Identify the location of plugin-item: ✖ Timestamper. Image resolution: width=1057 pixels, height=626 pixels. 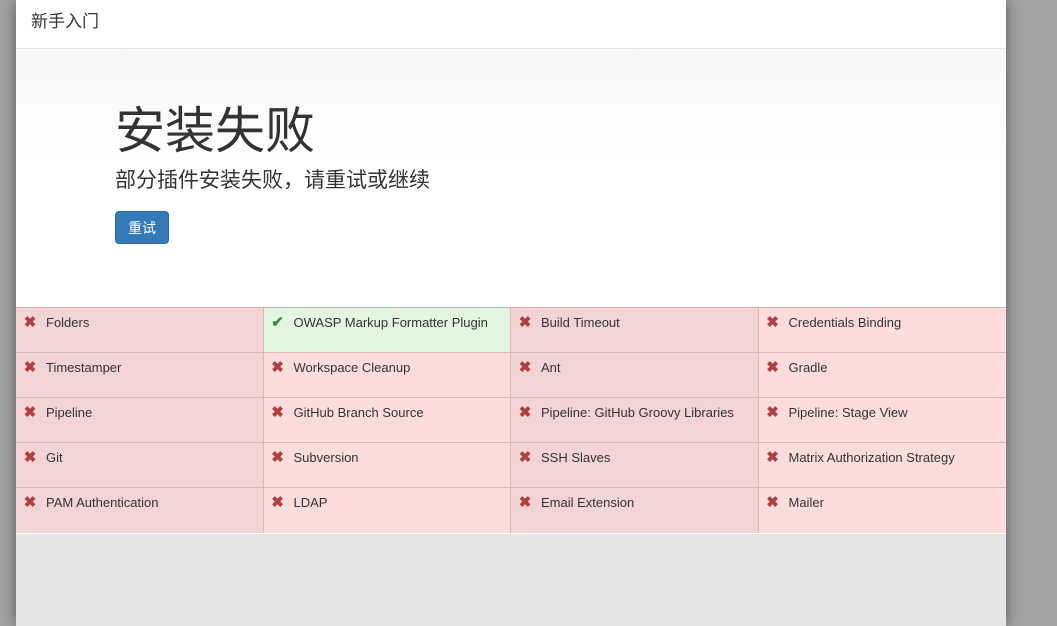
(140, 375).